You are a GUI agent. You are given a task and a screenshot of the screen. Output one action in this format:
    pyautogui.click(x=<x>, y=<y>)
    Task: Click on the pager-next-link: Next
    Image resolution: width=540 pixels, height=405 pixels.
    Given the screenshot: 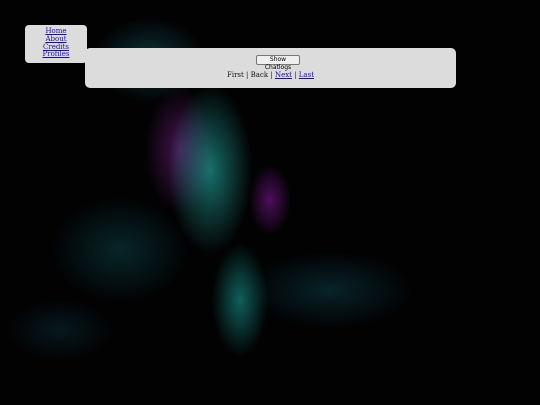 What is the action you would take?
    pyautogui.click(x=283, y=75)
    